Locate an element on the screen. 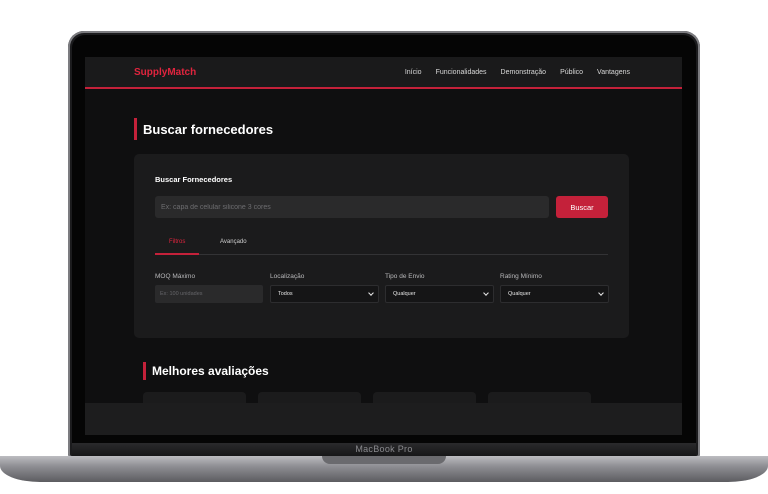 This screenshot has width=768, height=494. location-label: Localização is located at coordinates (287, 276).